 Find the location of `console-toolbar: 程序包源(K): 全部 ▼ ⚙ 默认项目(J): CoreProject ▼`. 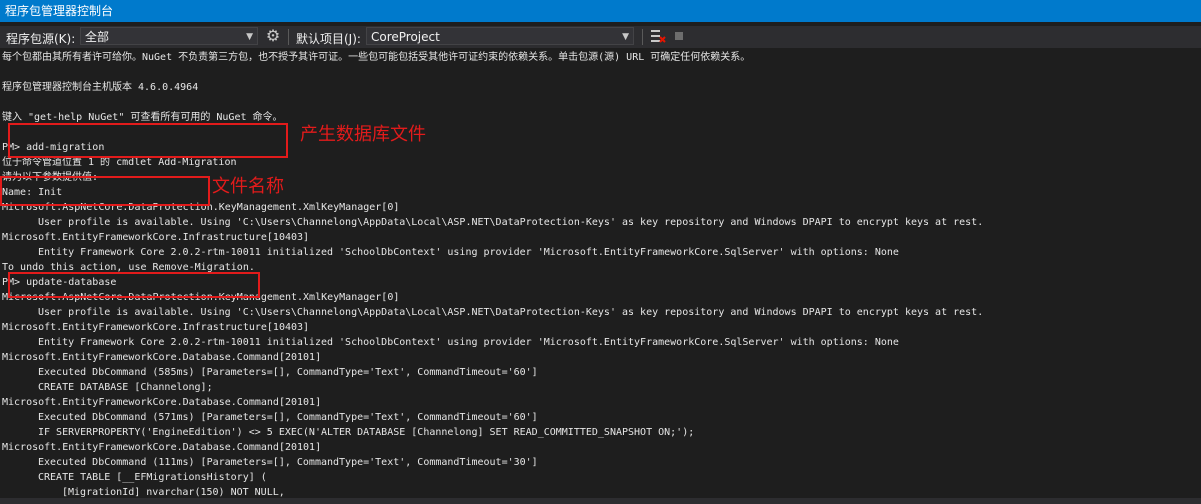

console-toolbar: 程序包源(K): 全部 ▼ ⚙ 默认项目(J): CoreProject ▼ is located at coordinates (600, 37).